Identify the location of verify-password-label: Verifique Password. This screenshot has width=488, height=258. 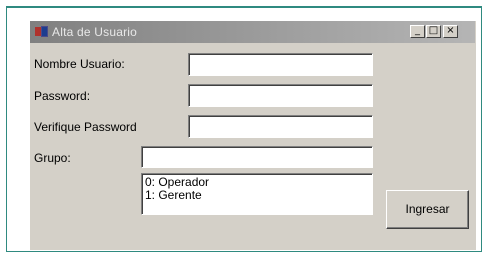
(85, 127).